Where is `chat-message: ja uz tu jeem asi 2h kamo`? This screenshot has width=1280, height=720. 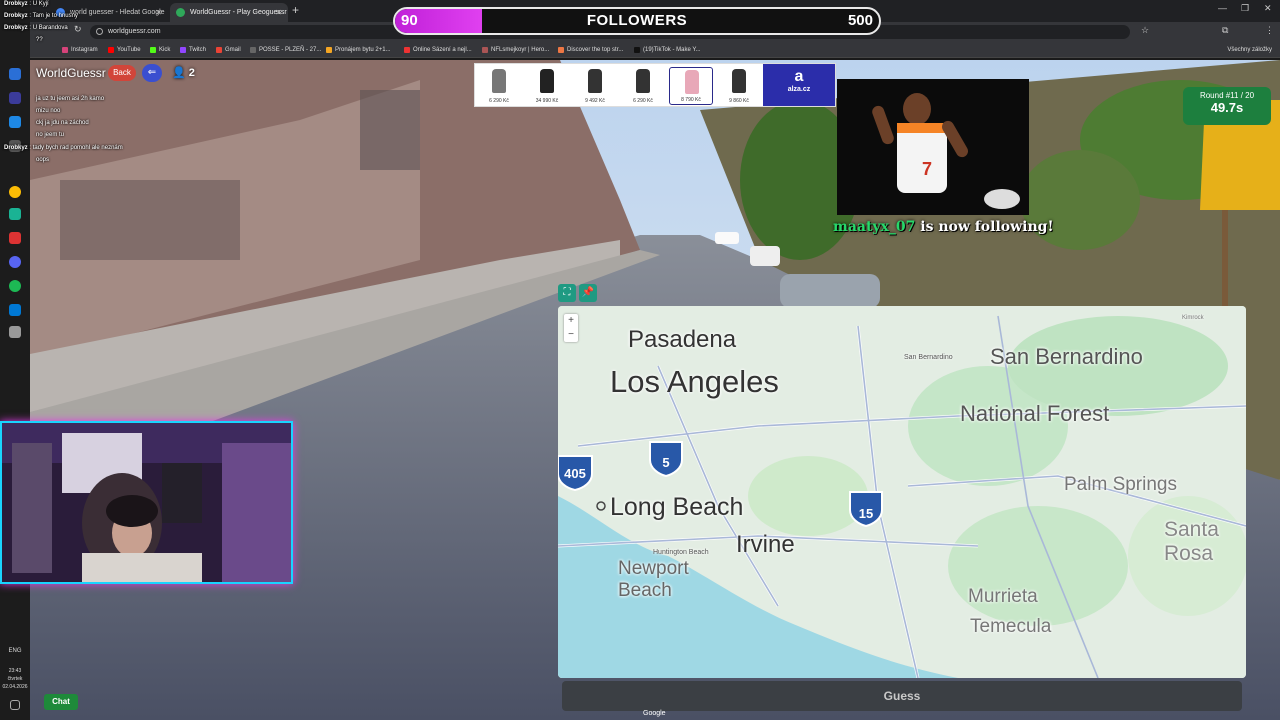
chat-message: ja uz tu jeem asi 2h kamo is located at coordinates (70, 99).